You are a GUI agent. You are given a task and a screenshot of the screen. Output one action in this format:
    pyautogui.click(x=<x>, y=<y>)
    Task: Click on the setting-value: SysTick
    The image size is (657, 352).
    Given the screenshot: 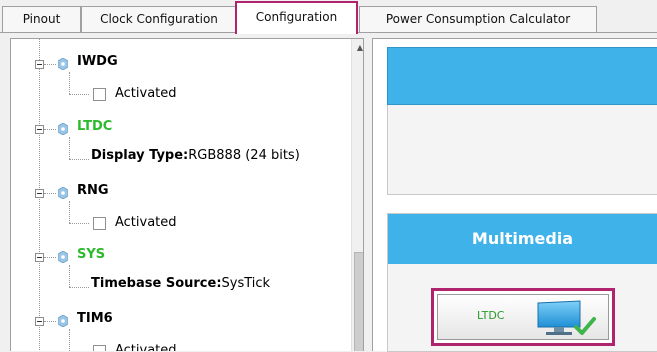 What is the action you would take?
    pyautogui.click(x=246, y=283)
    